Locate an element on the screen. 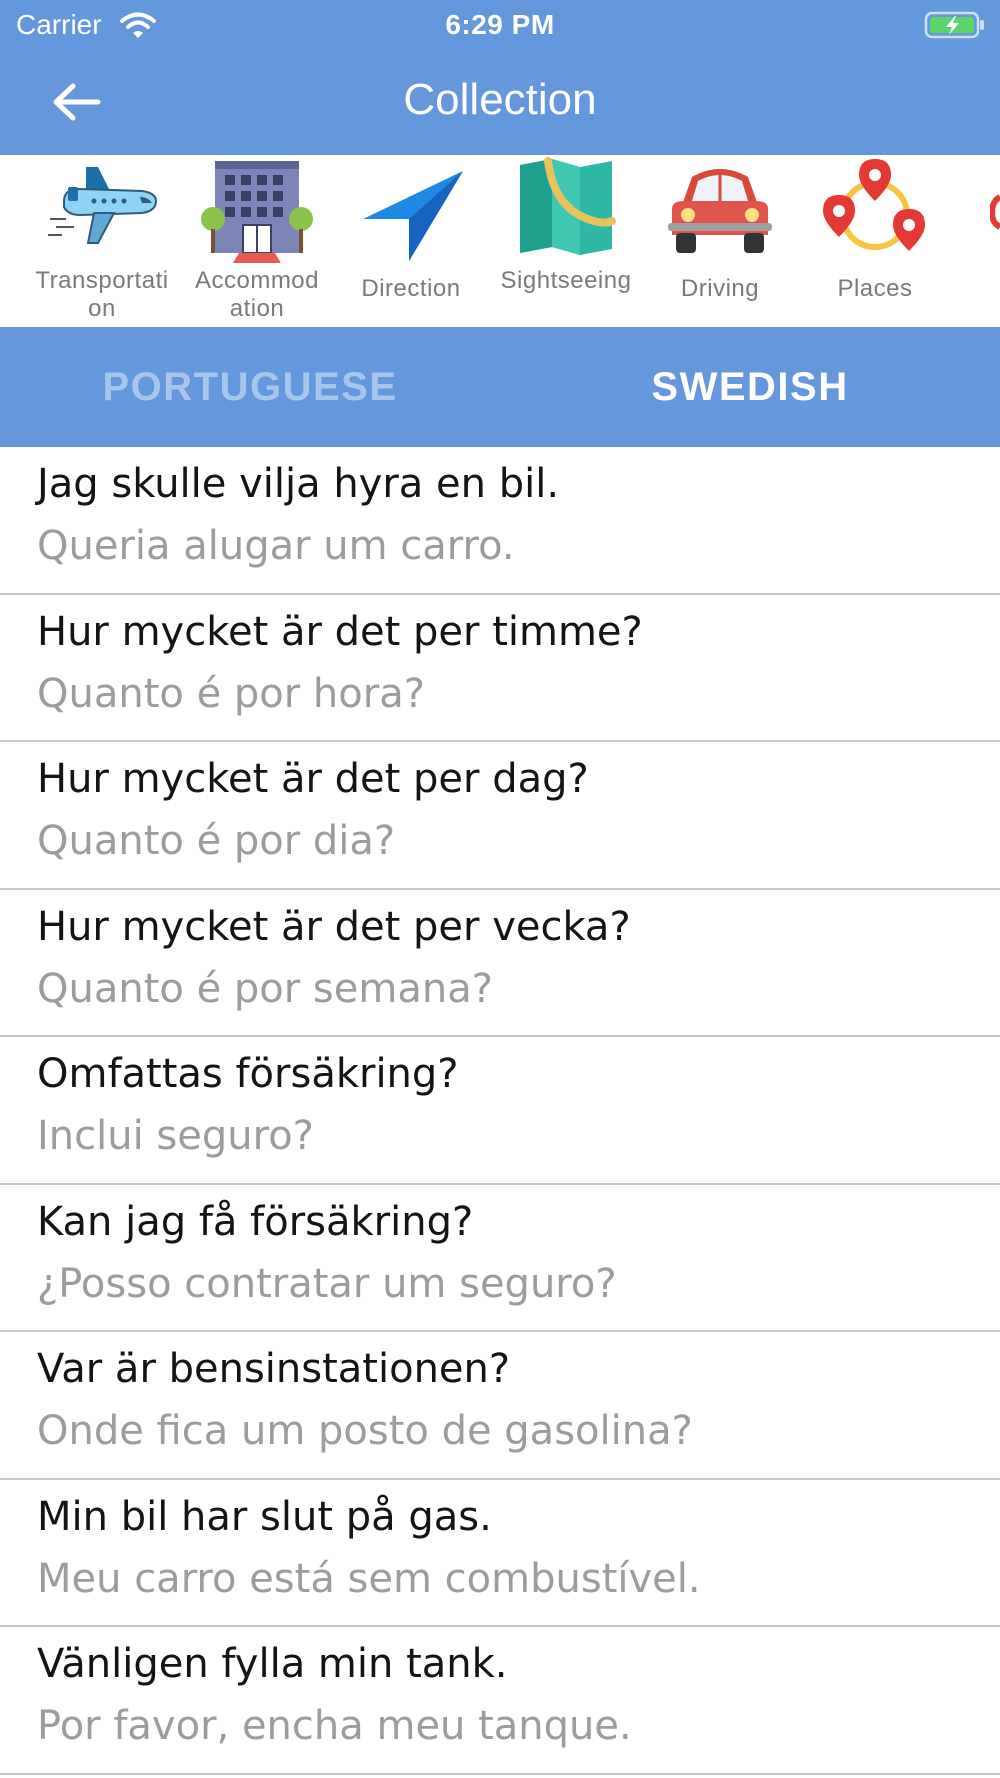  phrase-swedish: Hur mycket är det per timme? is located at coordinates (340, 631).